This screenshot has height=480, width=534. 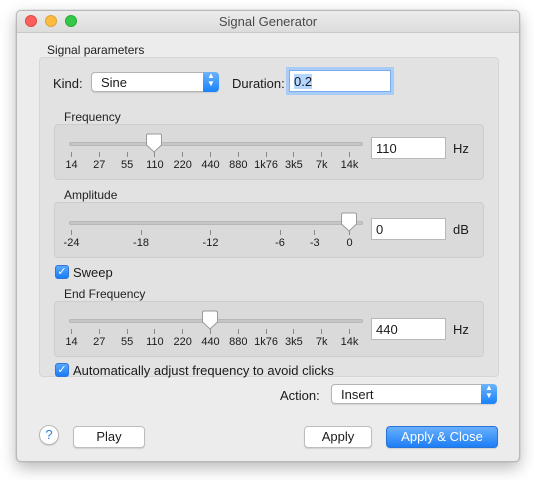 What do you see at coordinates (461, 229) in the screenshot?
I see `amplitude-unit: dB` at bounding box center [461, 229].